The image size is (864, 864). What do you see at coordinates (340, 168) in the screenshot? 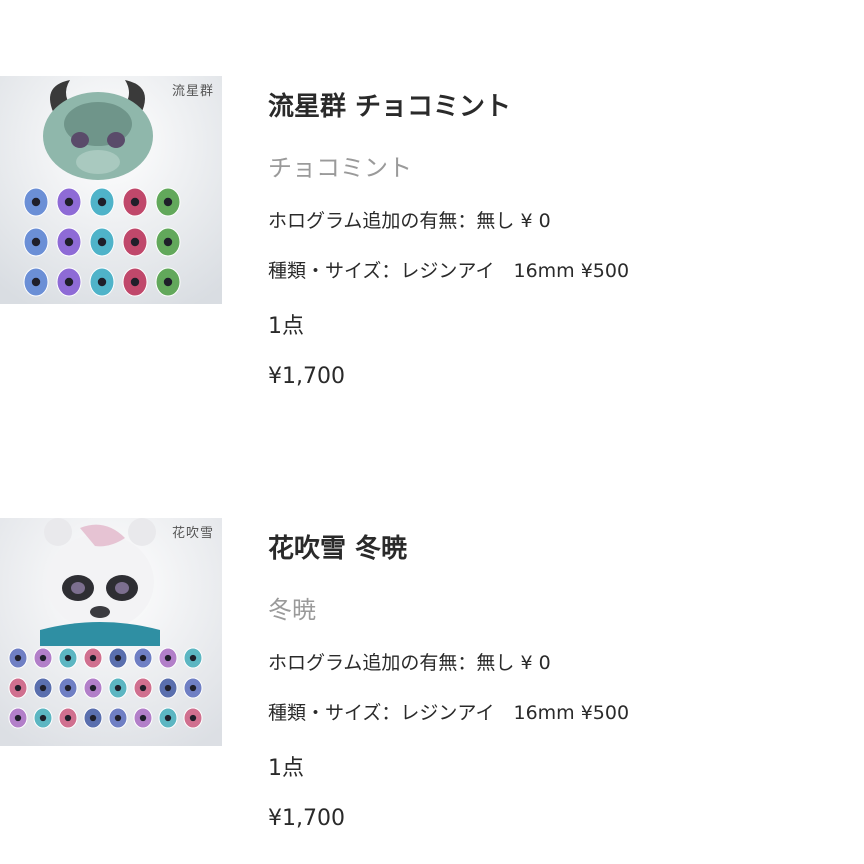
I see `variant-name: チョコミント` at bounding box center [340, 168].